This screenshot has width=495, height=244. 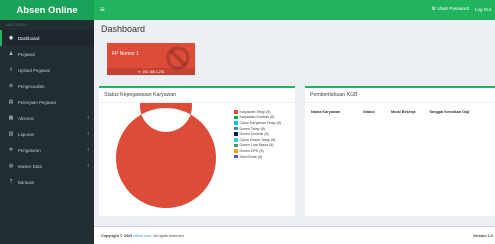 I want to click on hamburger-icon: ≡, so click(x=102, y=9).